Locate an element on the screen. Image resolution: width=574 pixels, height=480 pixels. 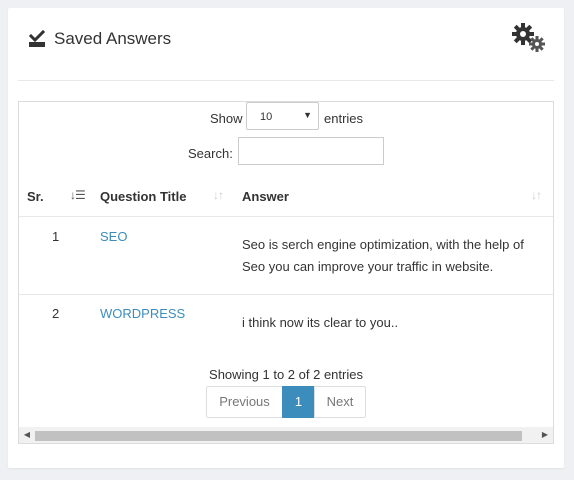
scrollbar-thumb is located at coordinates (278, 436).